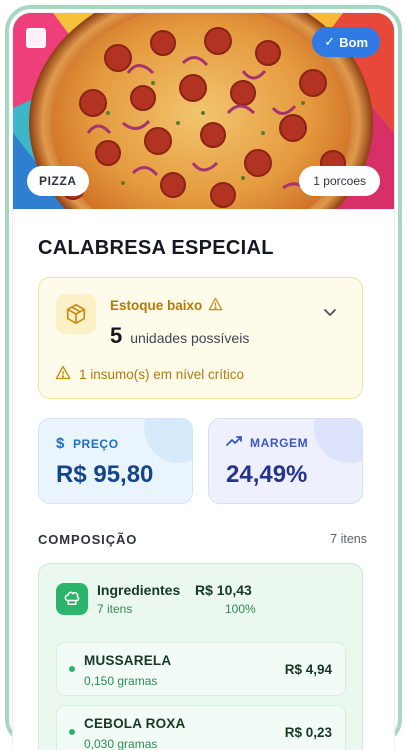 This screenshot has height=750, width=407. I want to click on price-label-text: PREÇO, so click(95, 443).